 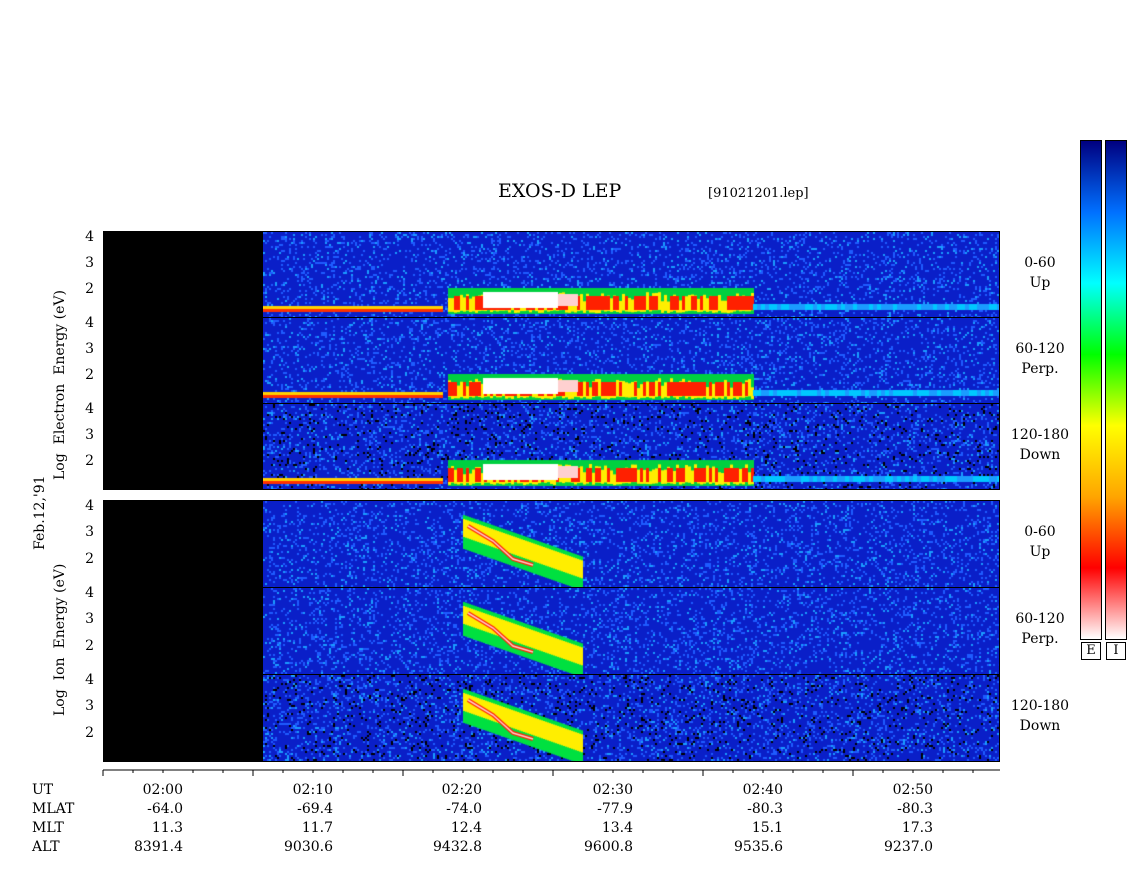 I want to click on cell-mlt: 13.4, so click(x=617, y=828).